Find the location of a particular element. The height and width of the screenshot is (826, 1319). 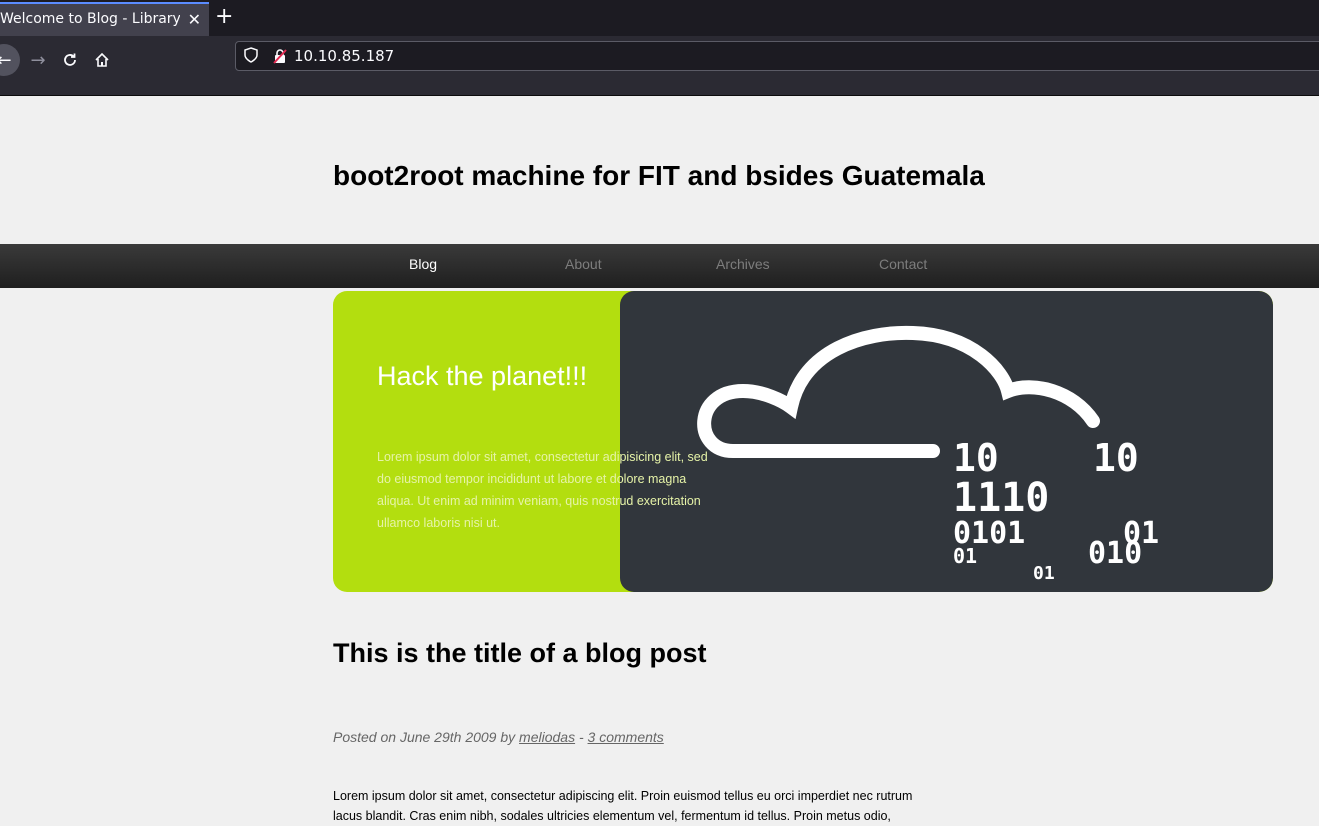

home-icon is located at coordinates (102, 60).